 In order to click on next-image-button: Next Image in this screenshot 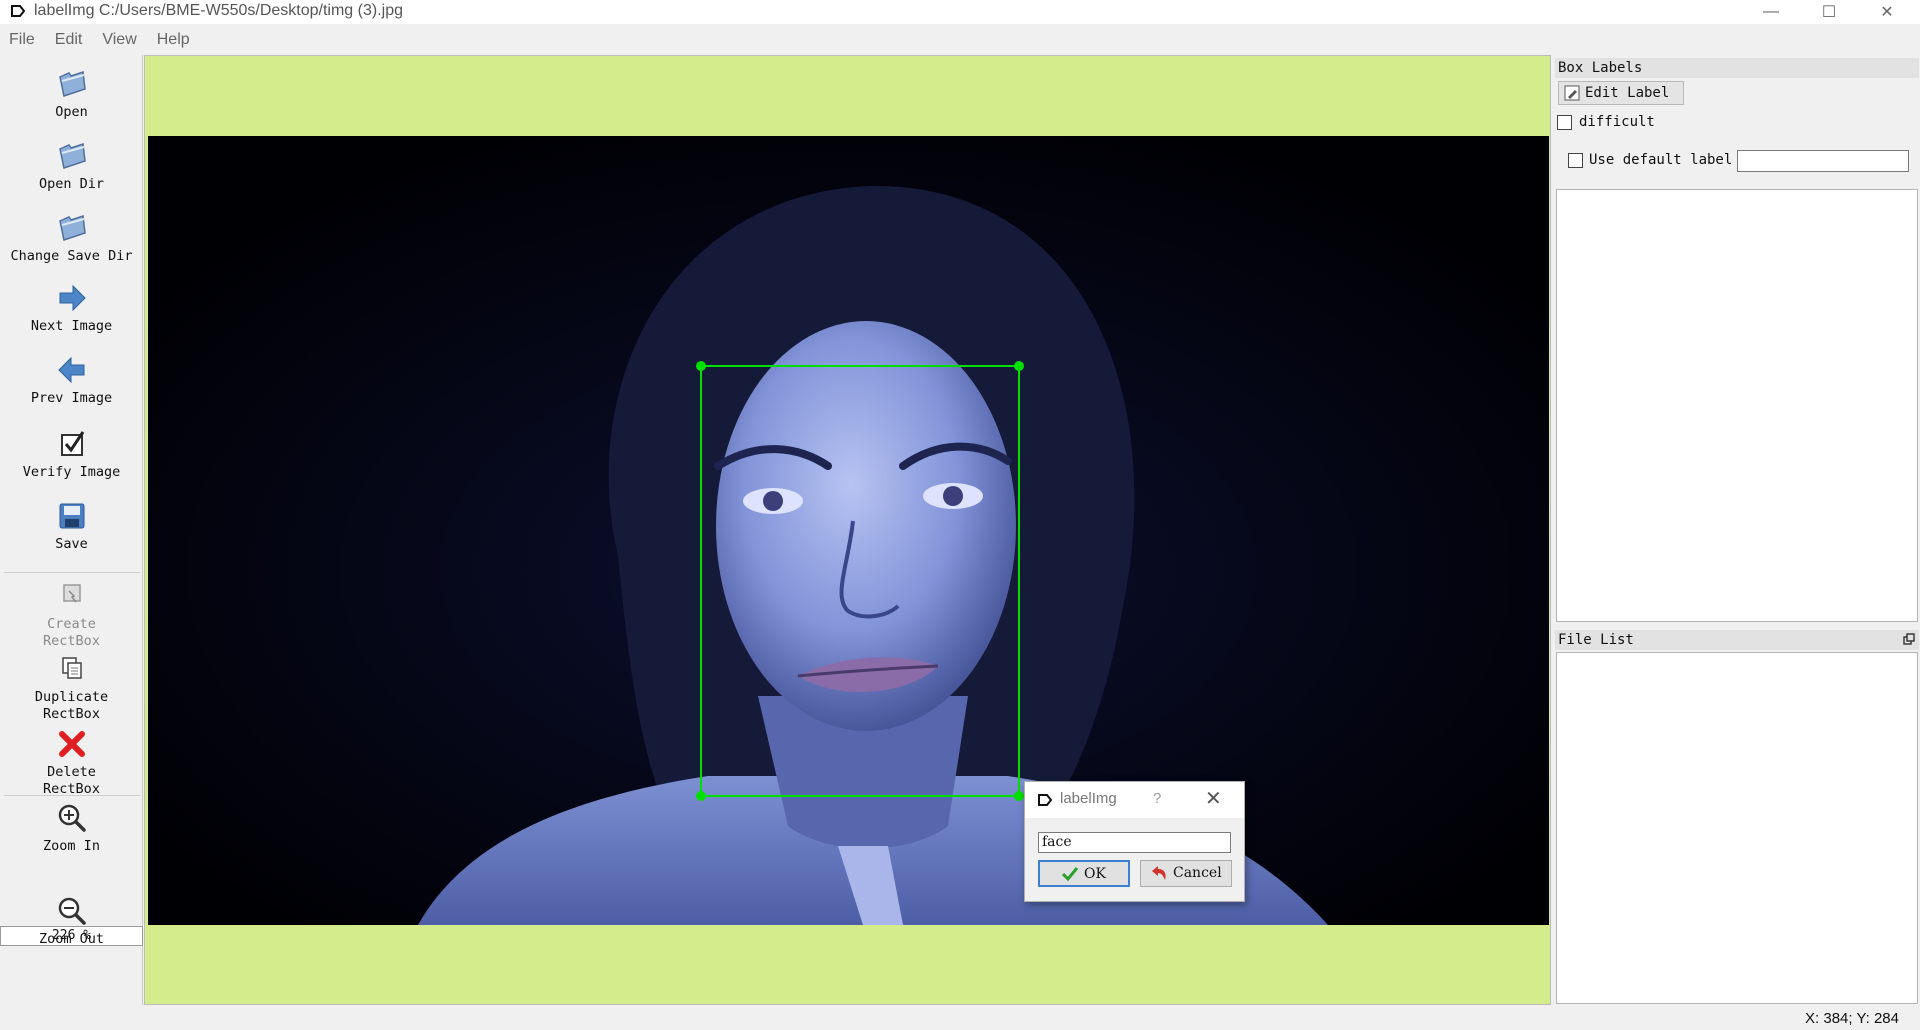, I will do `click(71, 308)`.